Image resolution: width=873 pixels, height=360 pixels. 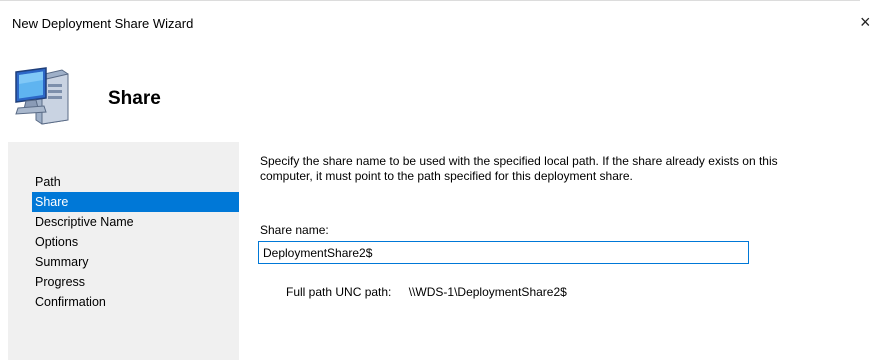 I want to click on step-confirmation: Confirmation, so click(x=135, y=302).